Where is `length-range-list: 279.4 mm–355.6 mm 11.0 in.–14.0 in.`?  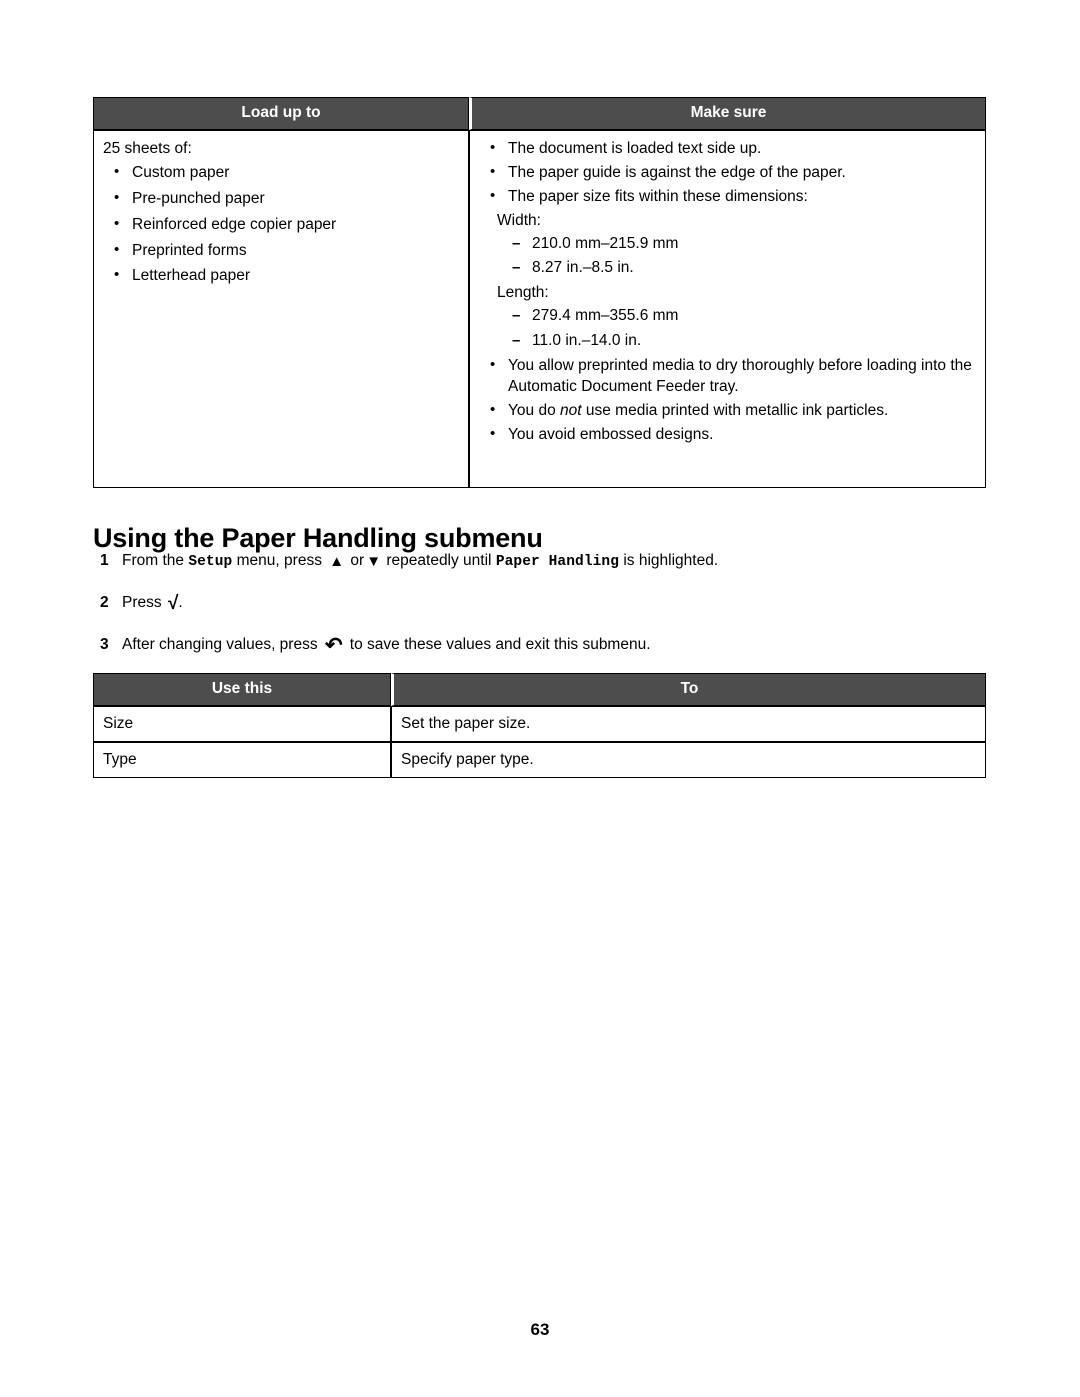
length-range-list: 279.4 mm–355.6 mm 11.0 in.–14.0 in. is located at coordinates (727, 329).